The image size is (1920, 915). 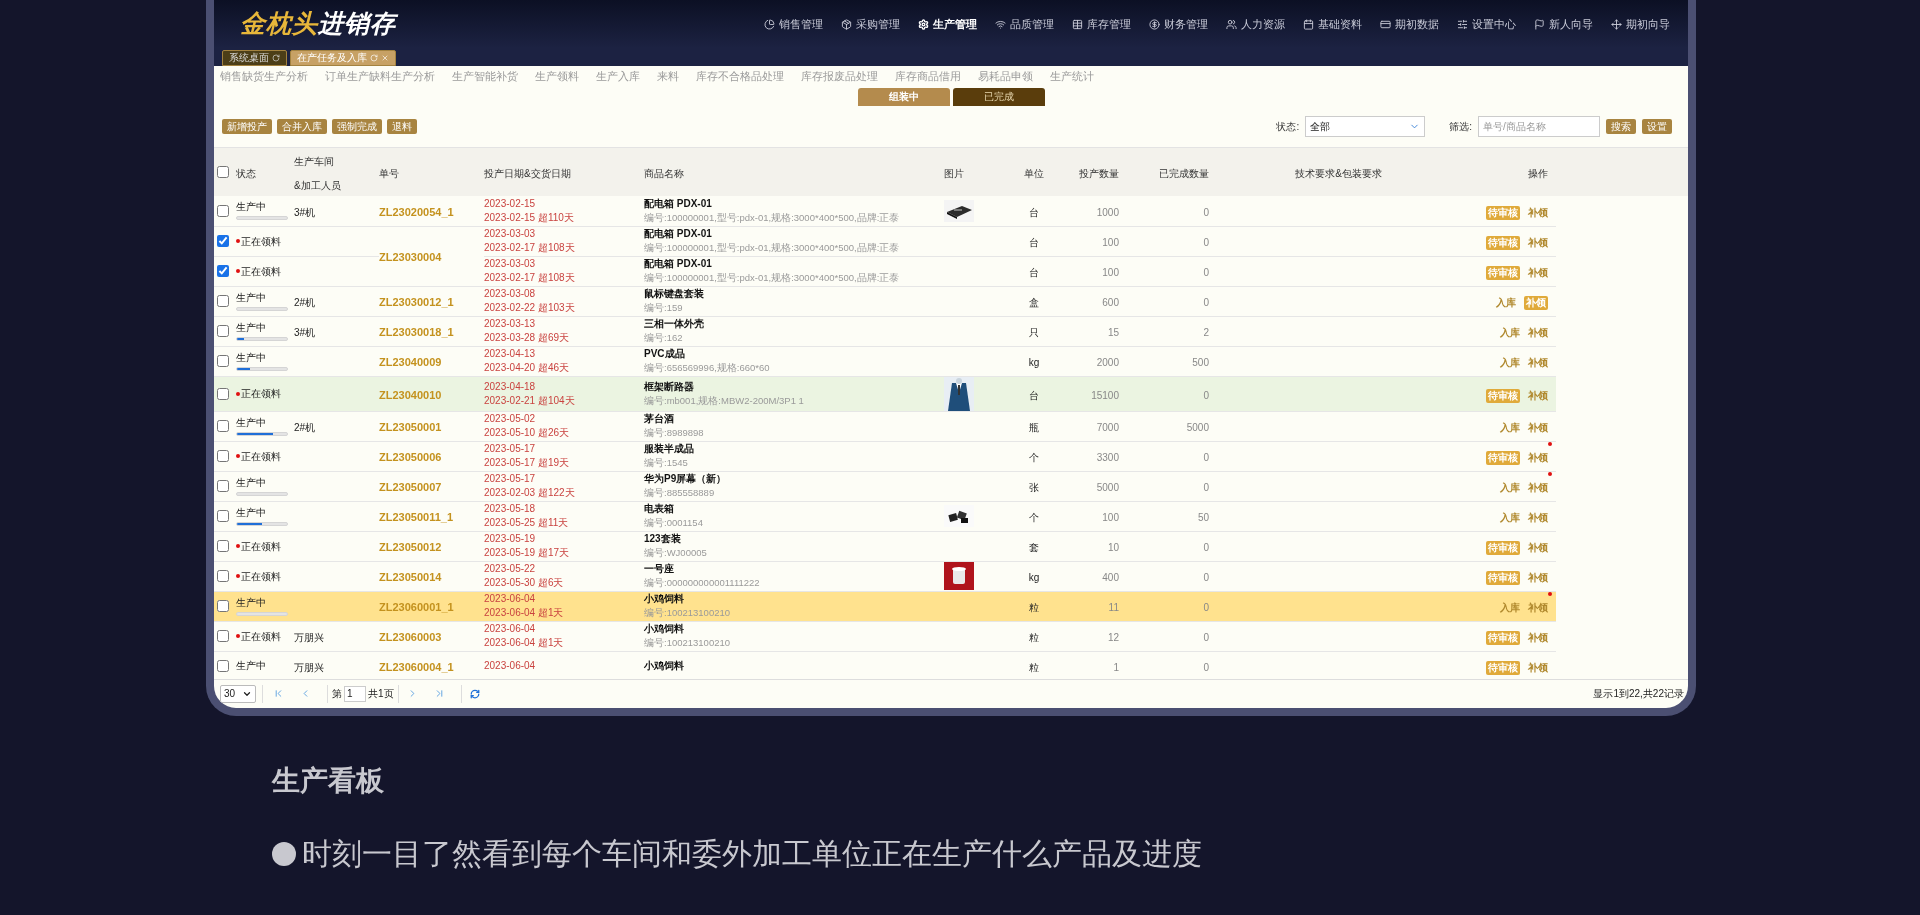 I want to click on toolbar-button: 强制完成, so click(x=357, y=126).